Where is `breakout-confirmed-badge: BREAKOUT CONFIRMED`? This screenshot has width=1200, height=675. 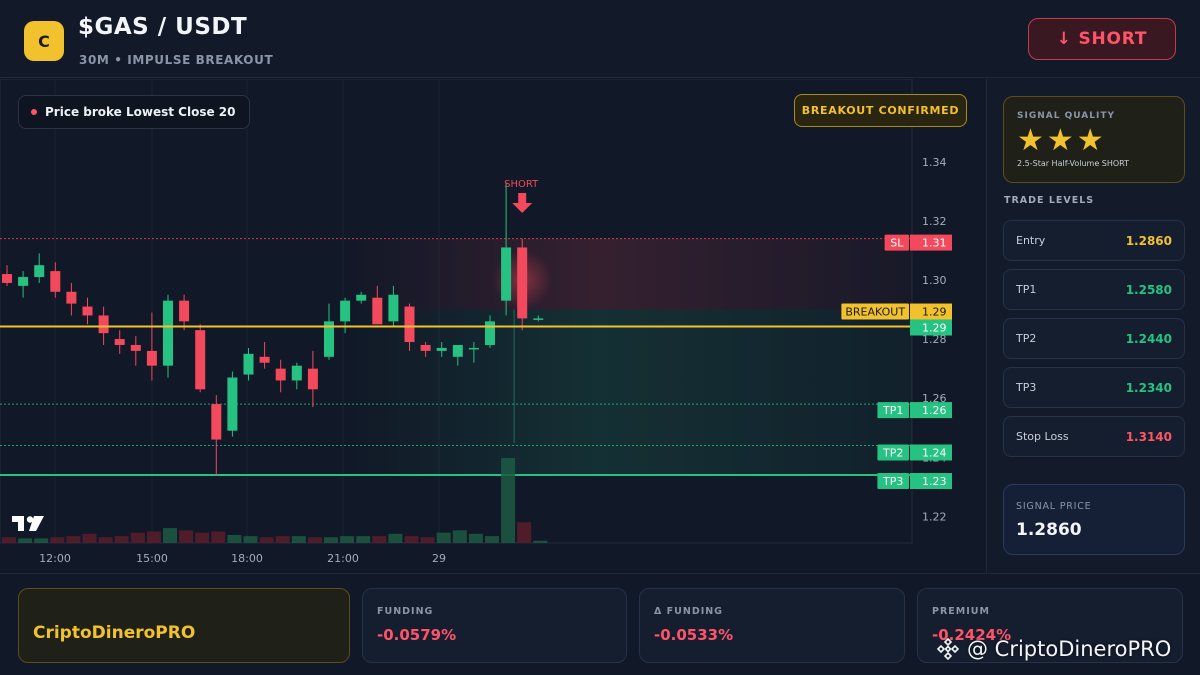
breakout-confirmed-badge: BREAKOUT CONFIRMED is located at coordinates (880, 110).